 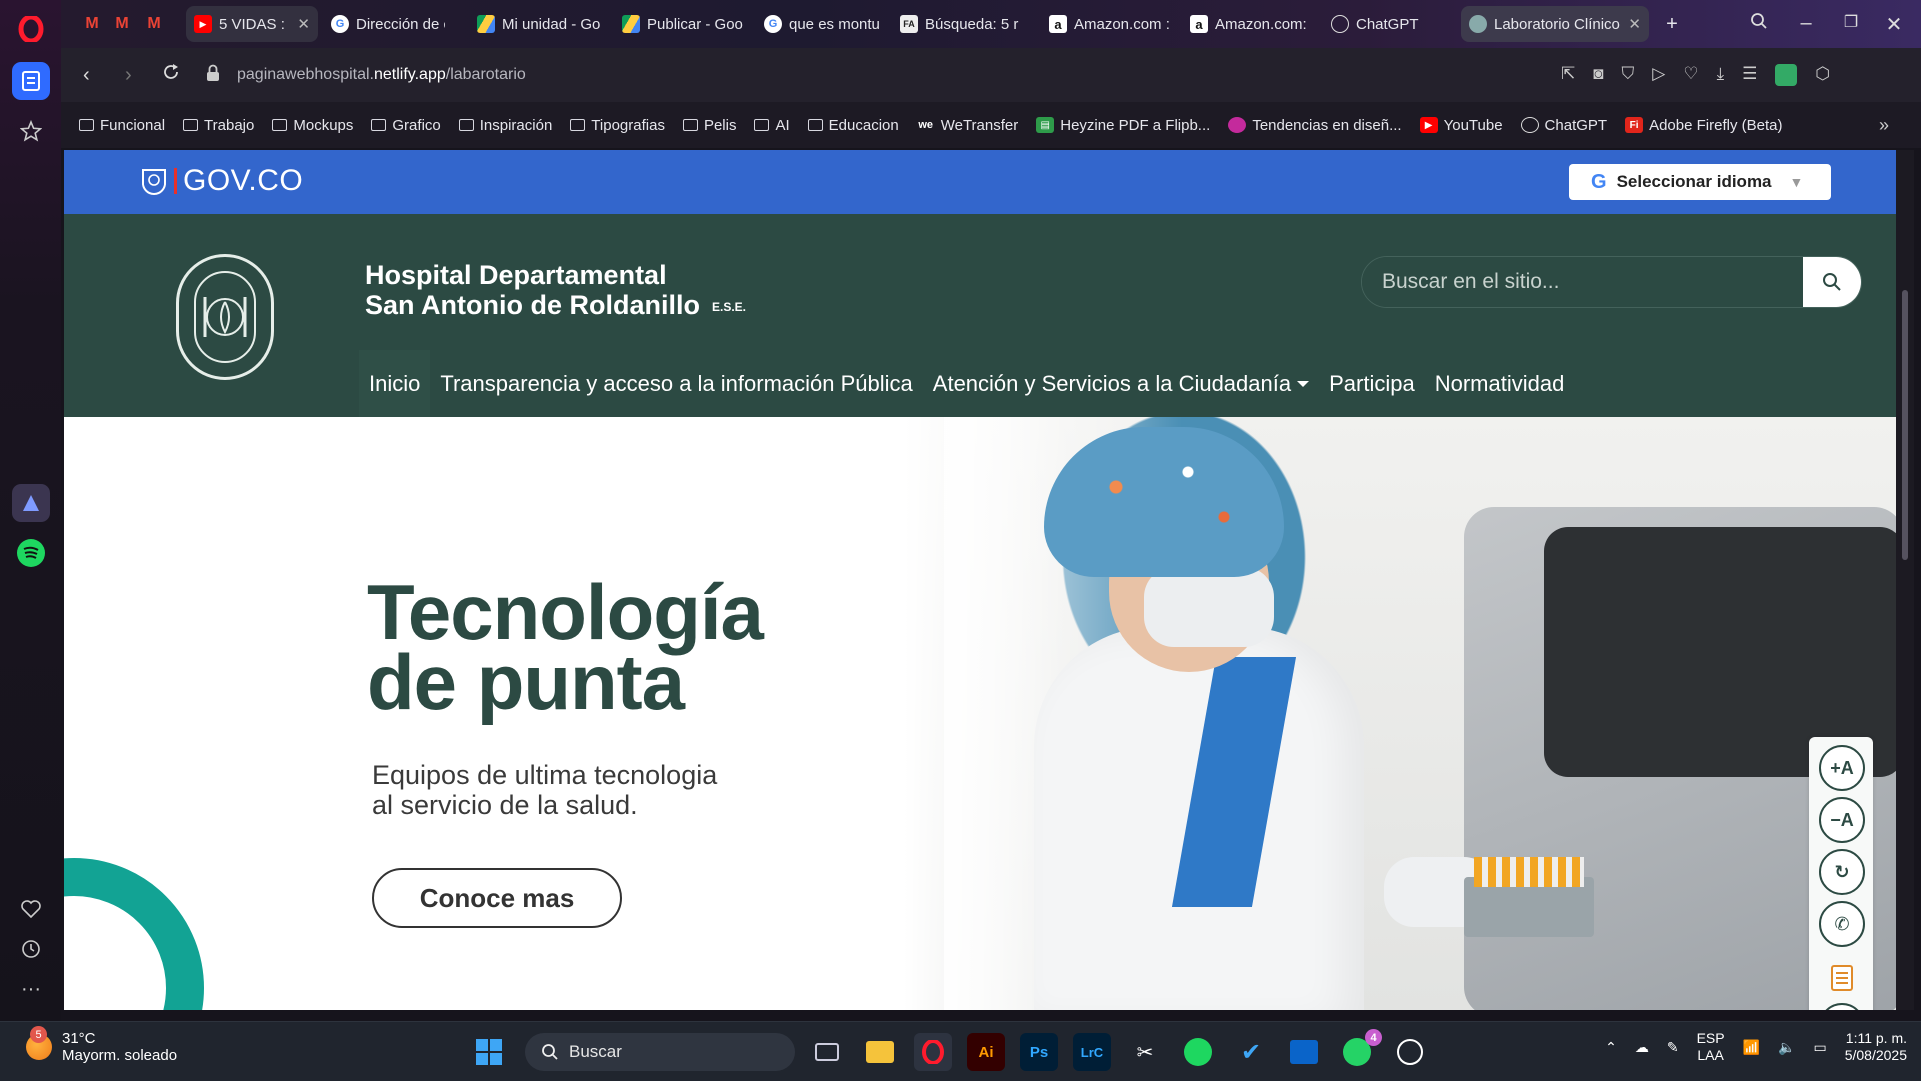 I want to click on nav-normatividad: Normatividad, so click(x=1500, y=383).